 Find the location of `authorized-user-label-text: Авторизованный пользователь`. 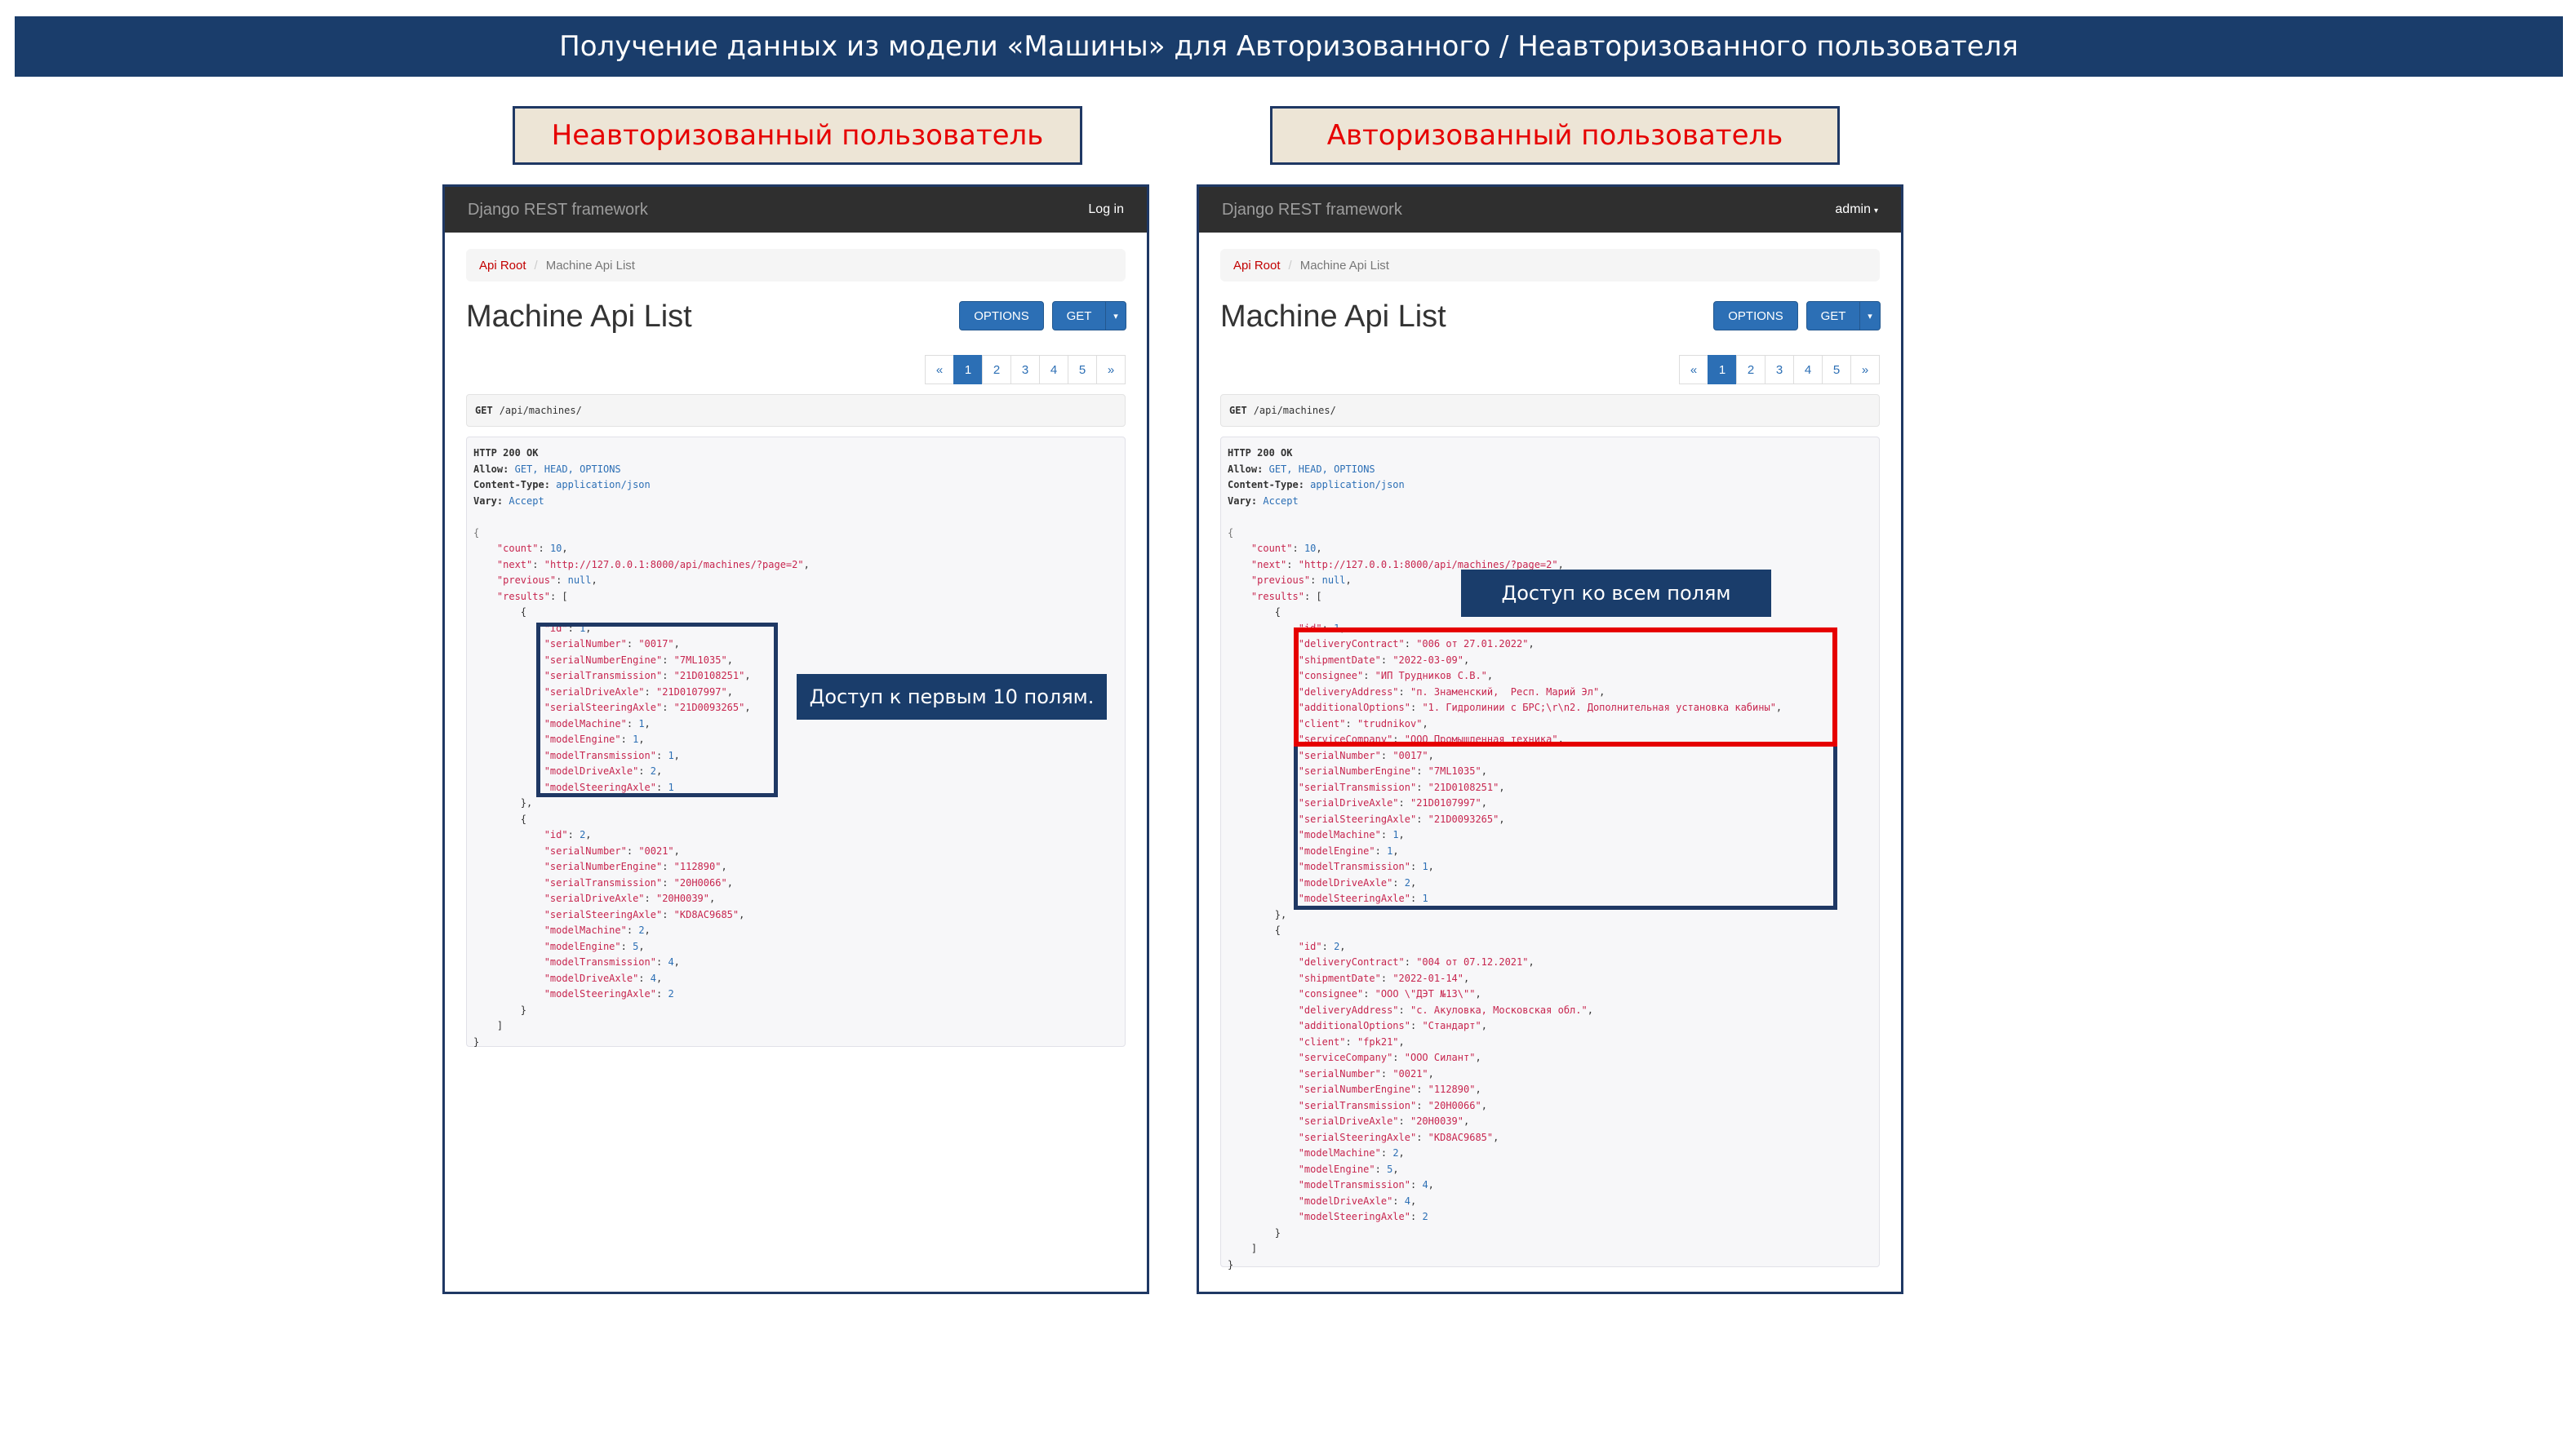

authorized-user-label-text: Авторизованный пользователь is located at coordinates (1554, 135).